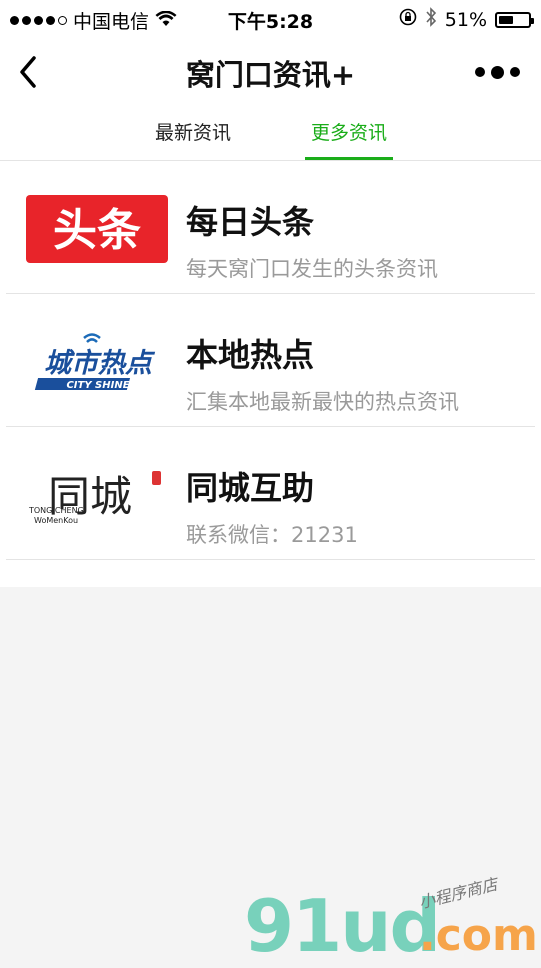  I want to click on svg-text: 头条, so click(97, 230).